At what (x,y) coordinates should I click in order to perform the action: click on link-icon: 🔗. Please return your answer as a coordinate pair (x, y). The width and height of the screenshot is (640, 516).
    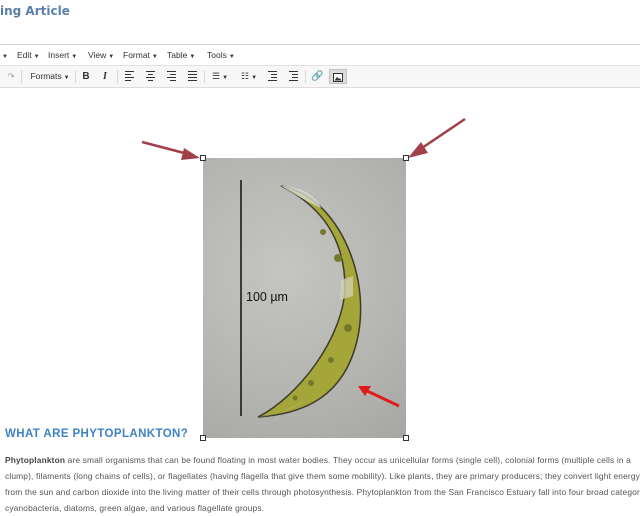
    Looking at the image, I should click on (317, 76).